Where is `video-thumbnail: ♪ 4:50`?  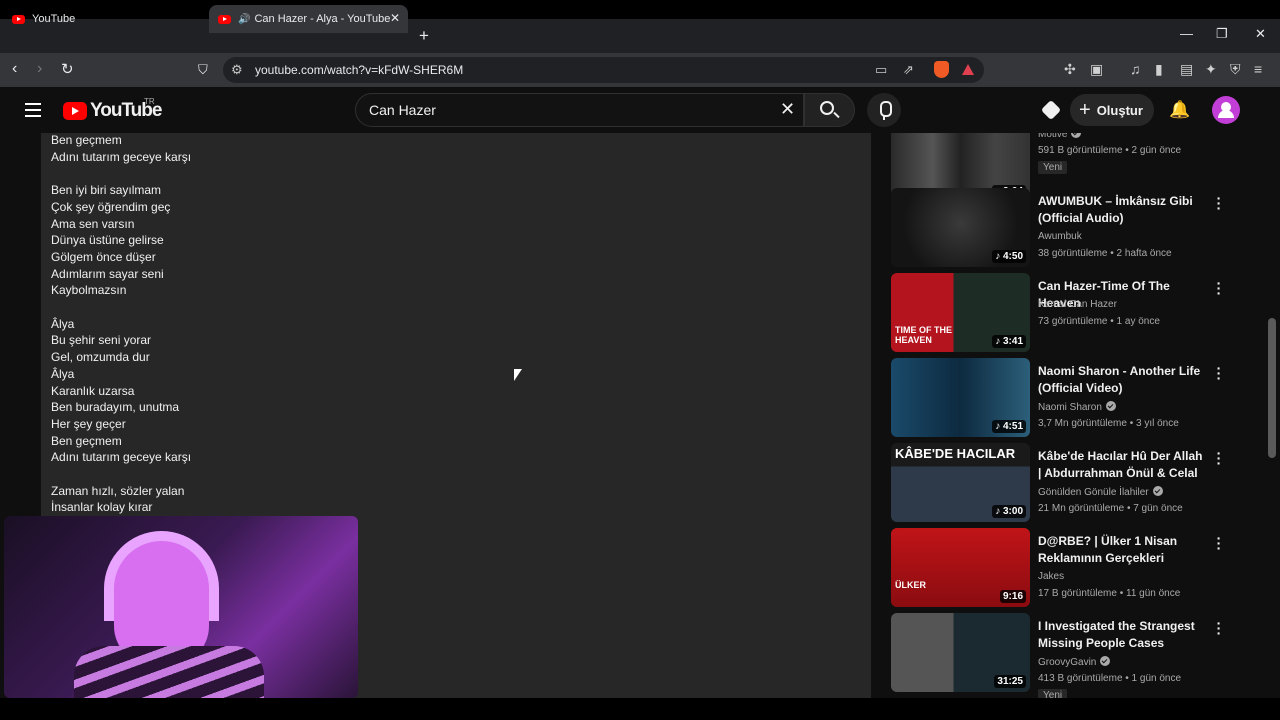
video-thumbnail: ♪ 4:50 is located at coordinates (960, 227).